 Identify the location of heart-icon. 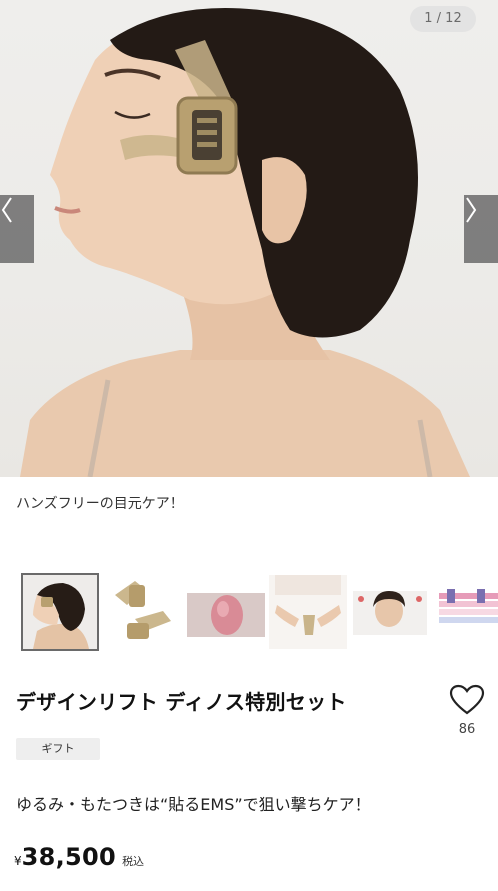
(467, 699).